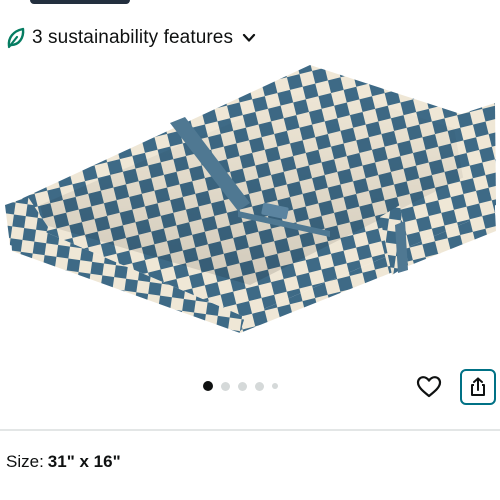 The height and width of the screenshot is (500, 500). Describe the element at coordinates (84, 461) in the screenshot. I see `size-value: 31" x 16"` at that location.